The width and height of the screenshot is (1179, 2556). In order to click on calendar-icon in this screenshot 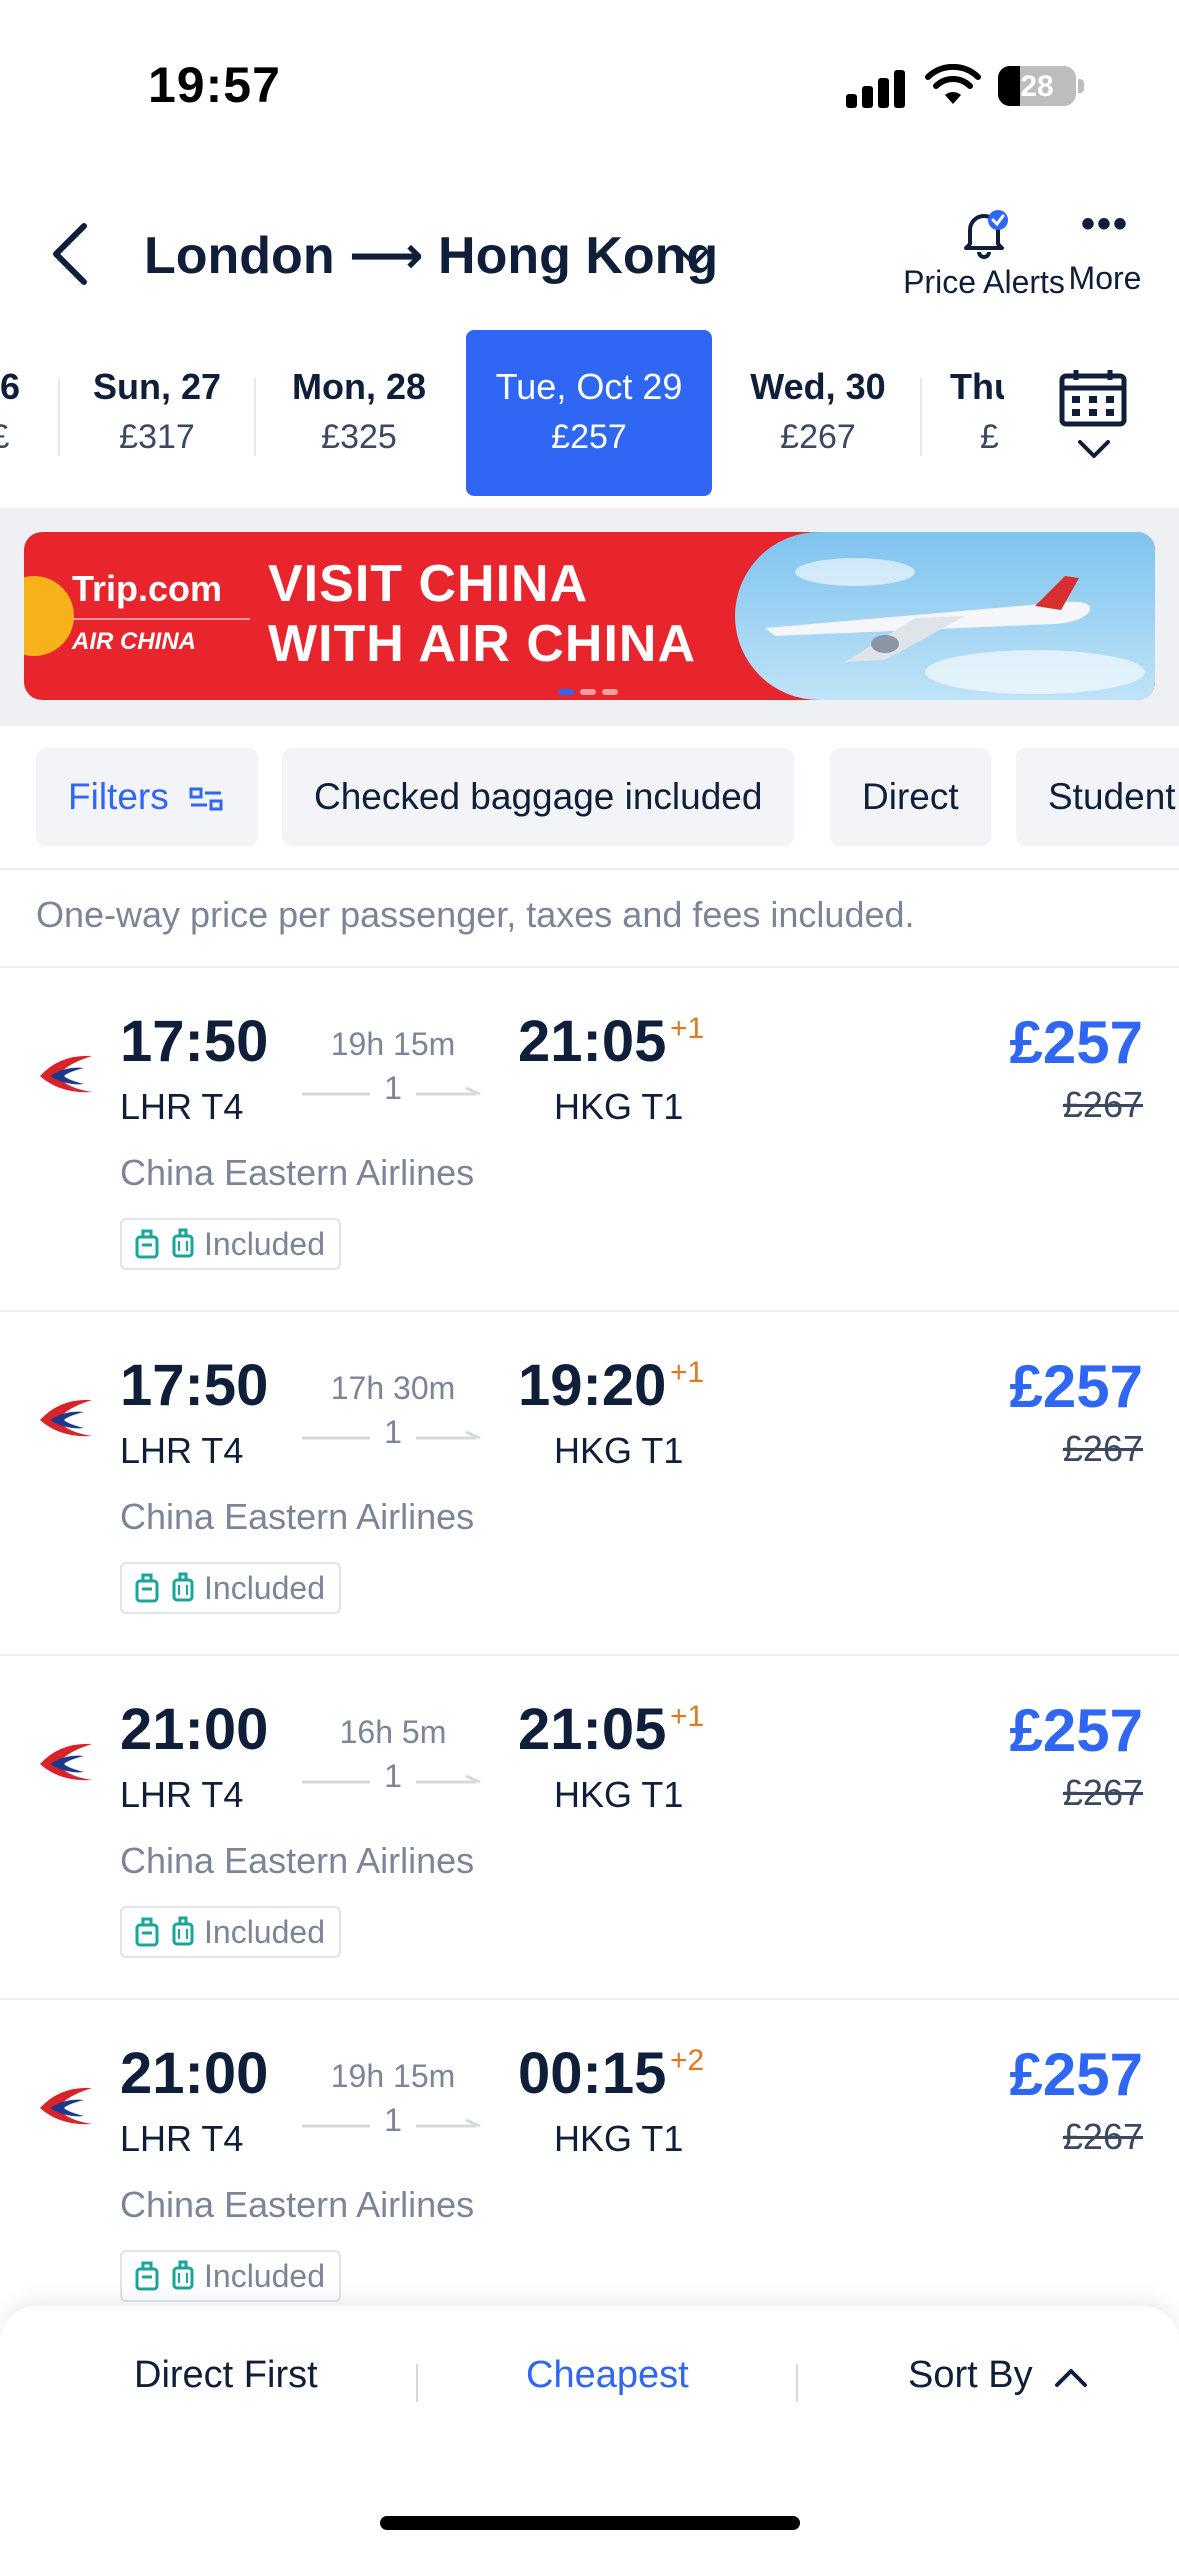, I will do `click(1093, 398)`.